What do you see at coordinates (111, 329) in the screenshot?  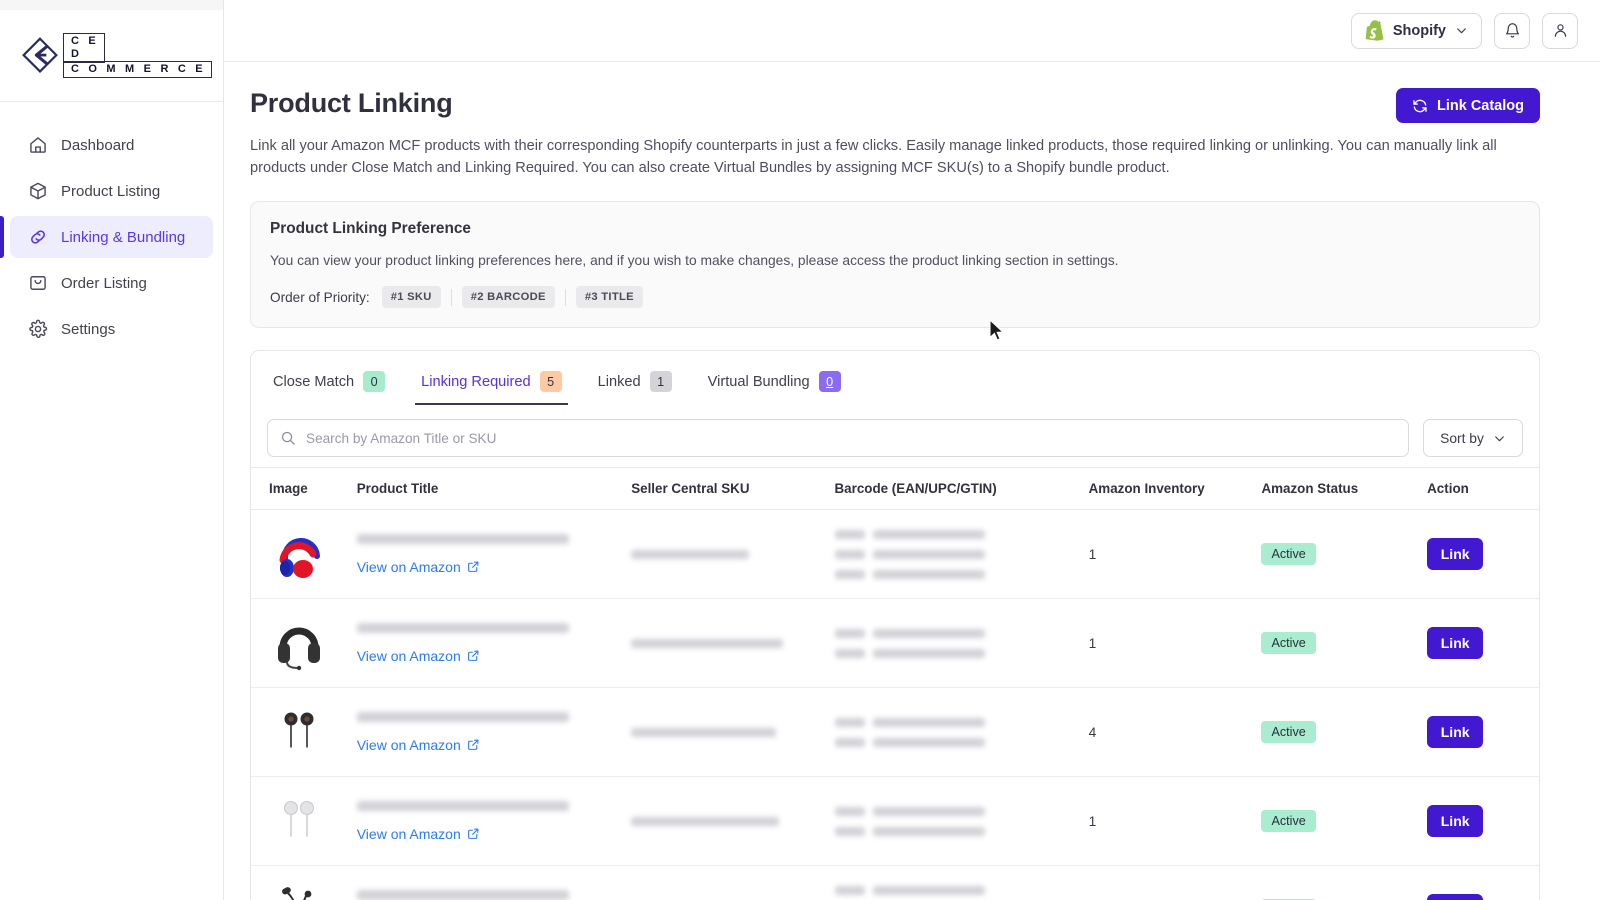 I see `sidebar-item-settings: Settings` at bounding box center [111, 329].